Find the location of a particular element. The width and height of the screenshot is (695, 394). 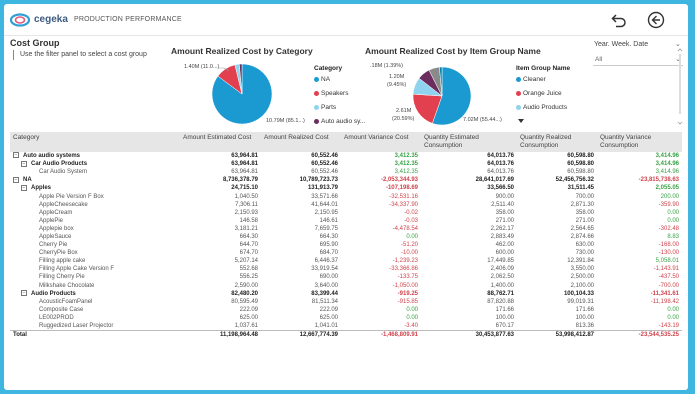

cell-value: 33,571.66 is located at coordinates (324, 196).